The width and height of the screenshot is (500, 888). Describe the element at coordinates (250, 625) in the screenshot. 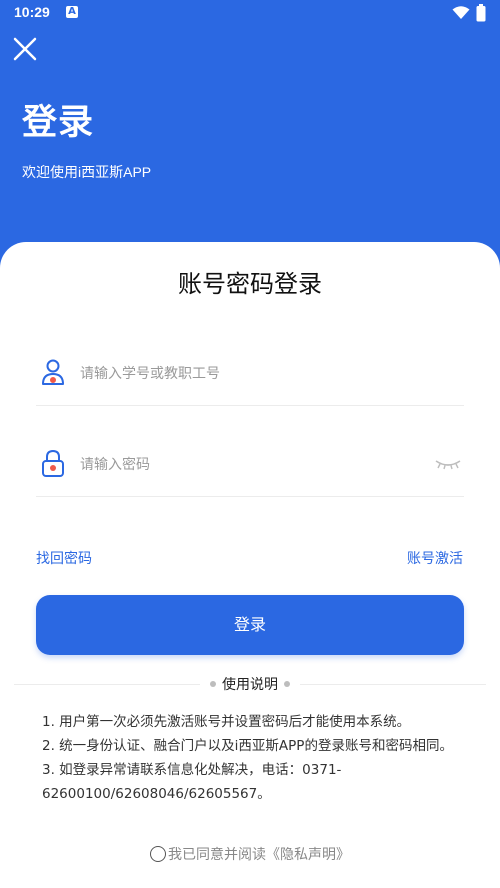

I see `login-button: 登录` at that location.